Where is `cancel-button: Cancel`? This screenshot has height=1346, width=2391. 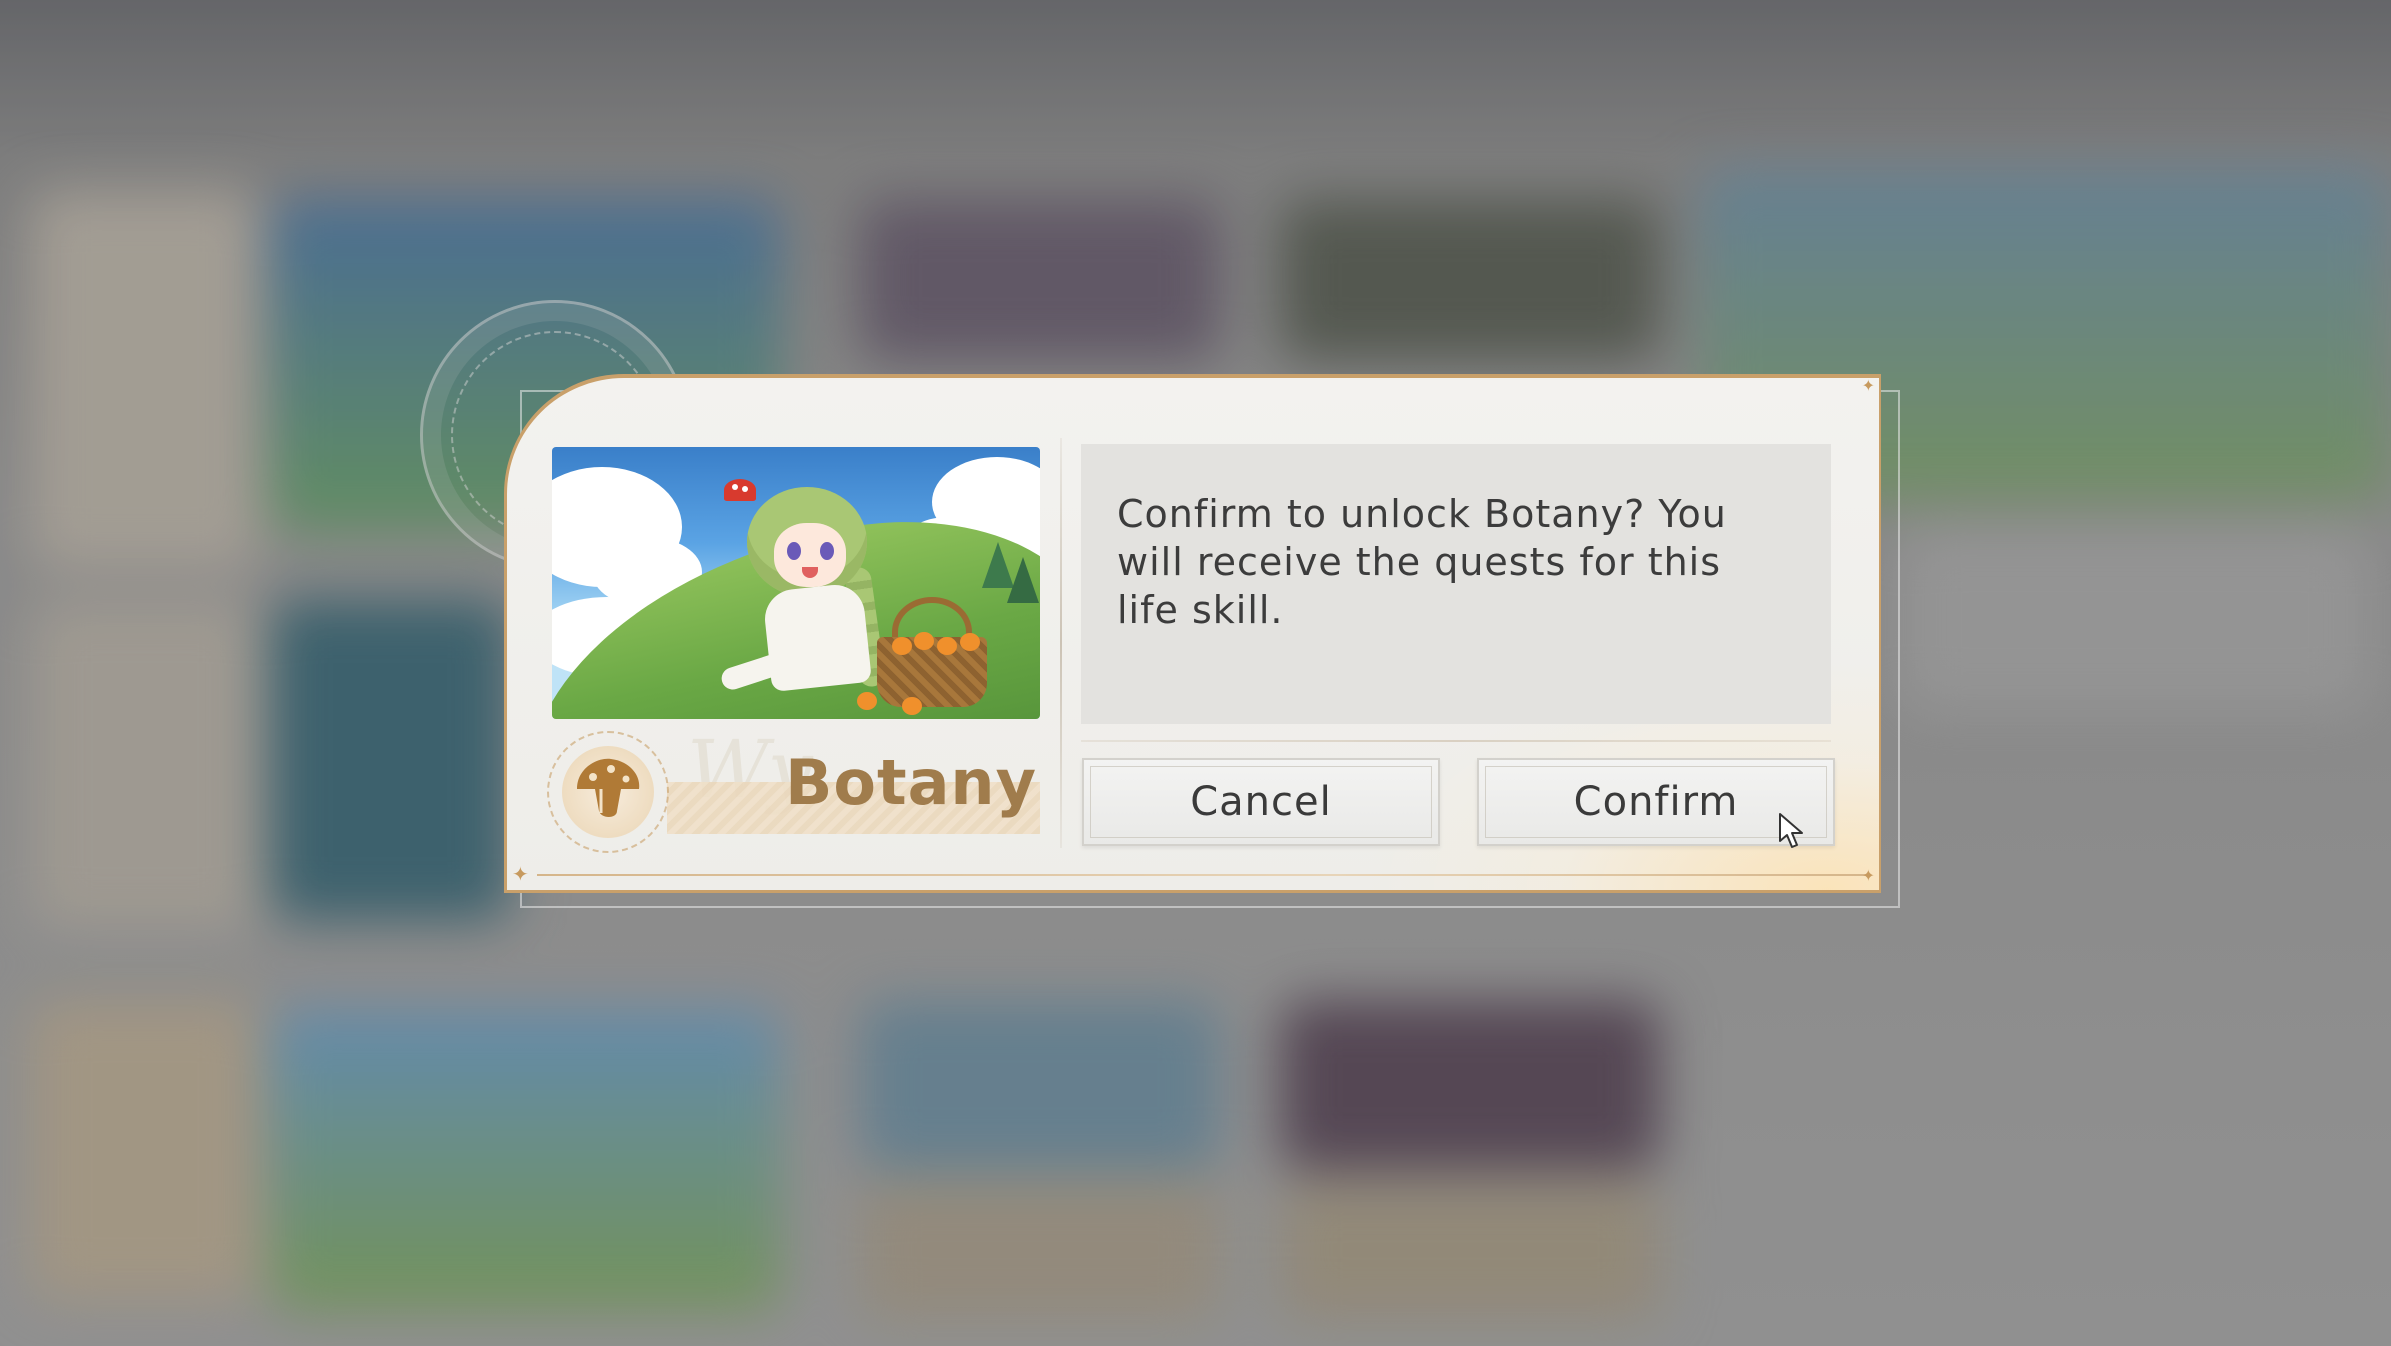 cancel-button: Cancel is located at coordinates (1261, 802).